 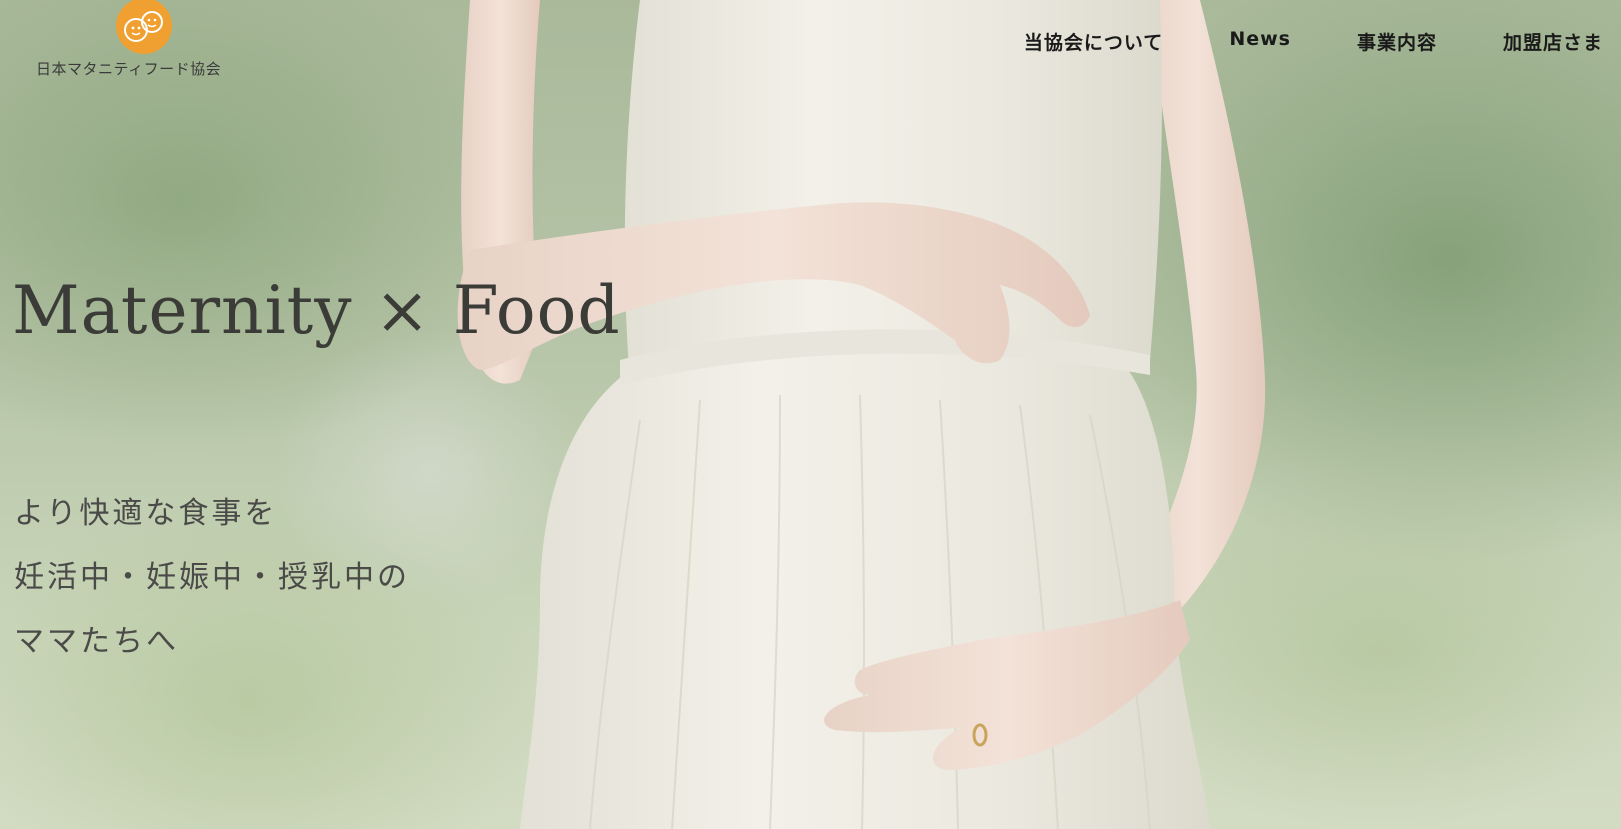 I want to click on nav-item-services: 事業内容, so click(x=1397, y=41).